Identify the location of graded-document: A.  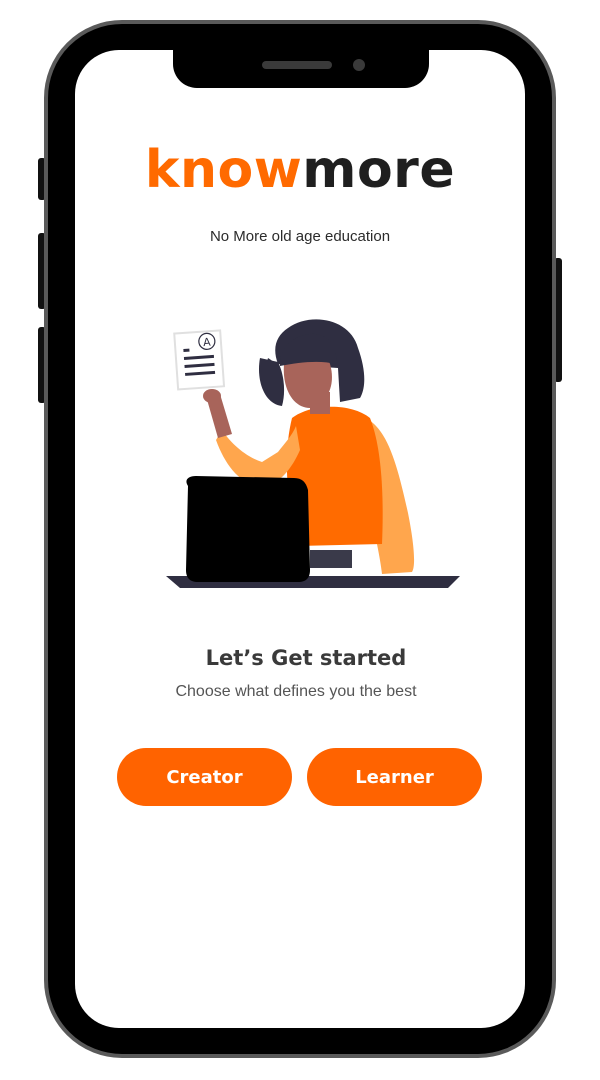
(199, 360).